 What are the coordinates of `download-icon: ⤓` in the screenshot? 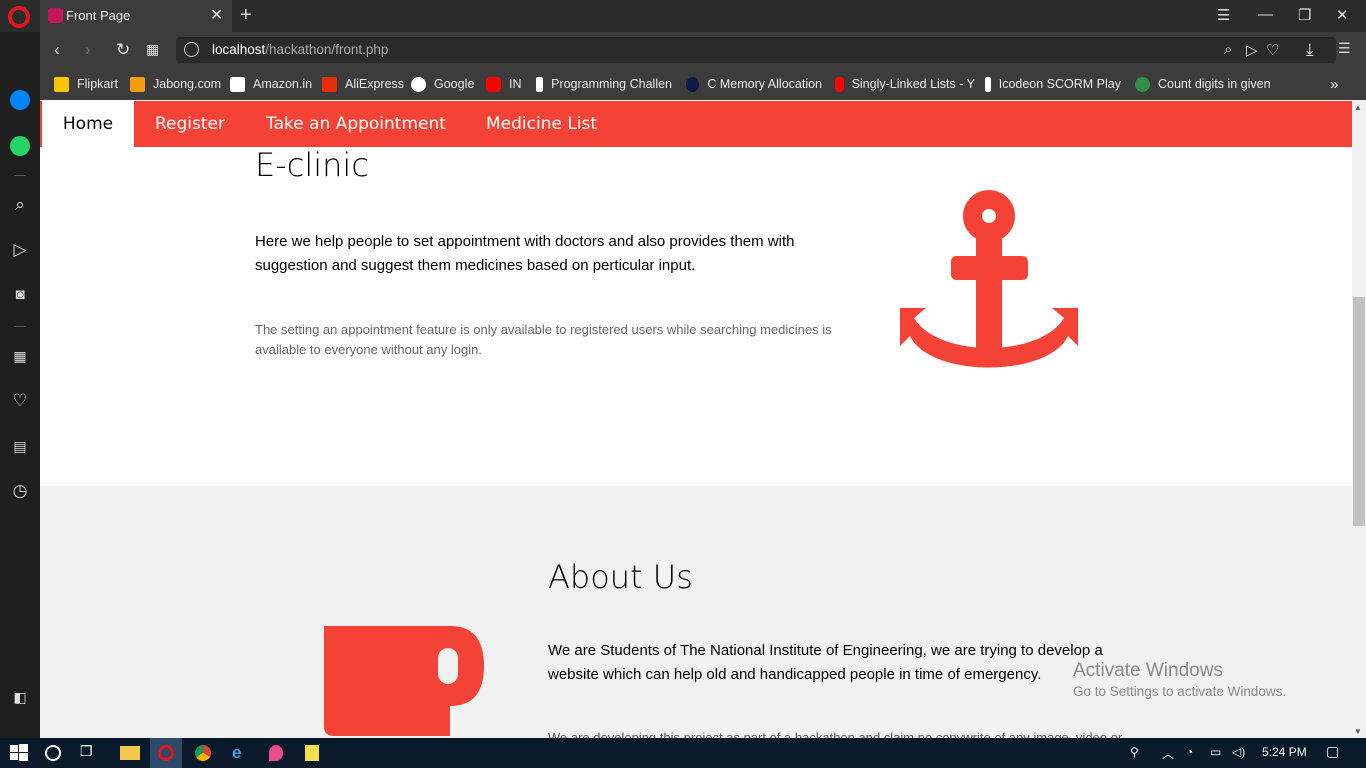 It's located at (1310, 50).